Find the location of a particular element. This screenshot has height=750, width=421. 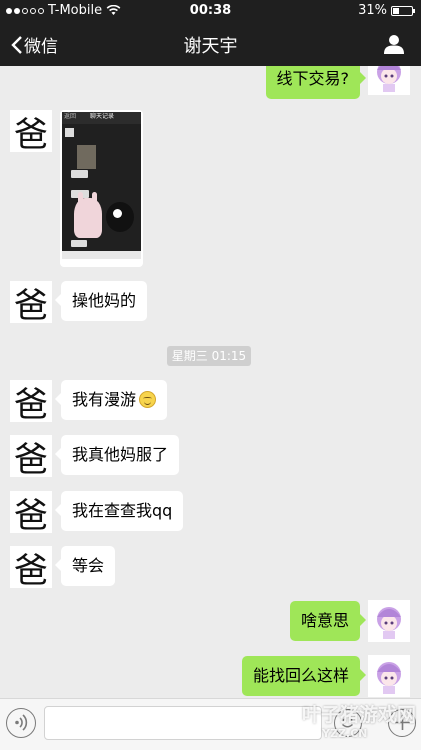

message-bubble-incoming: 我有漫游 is located at coordinates (111, 400).